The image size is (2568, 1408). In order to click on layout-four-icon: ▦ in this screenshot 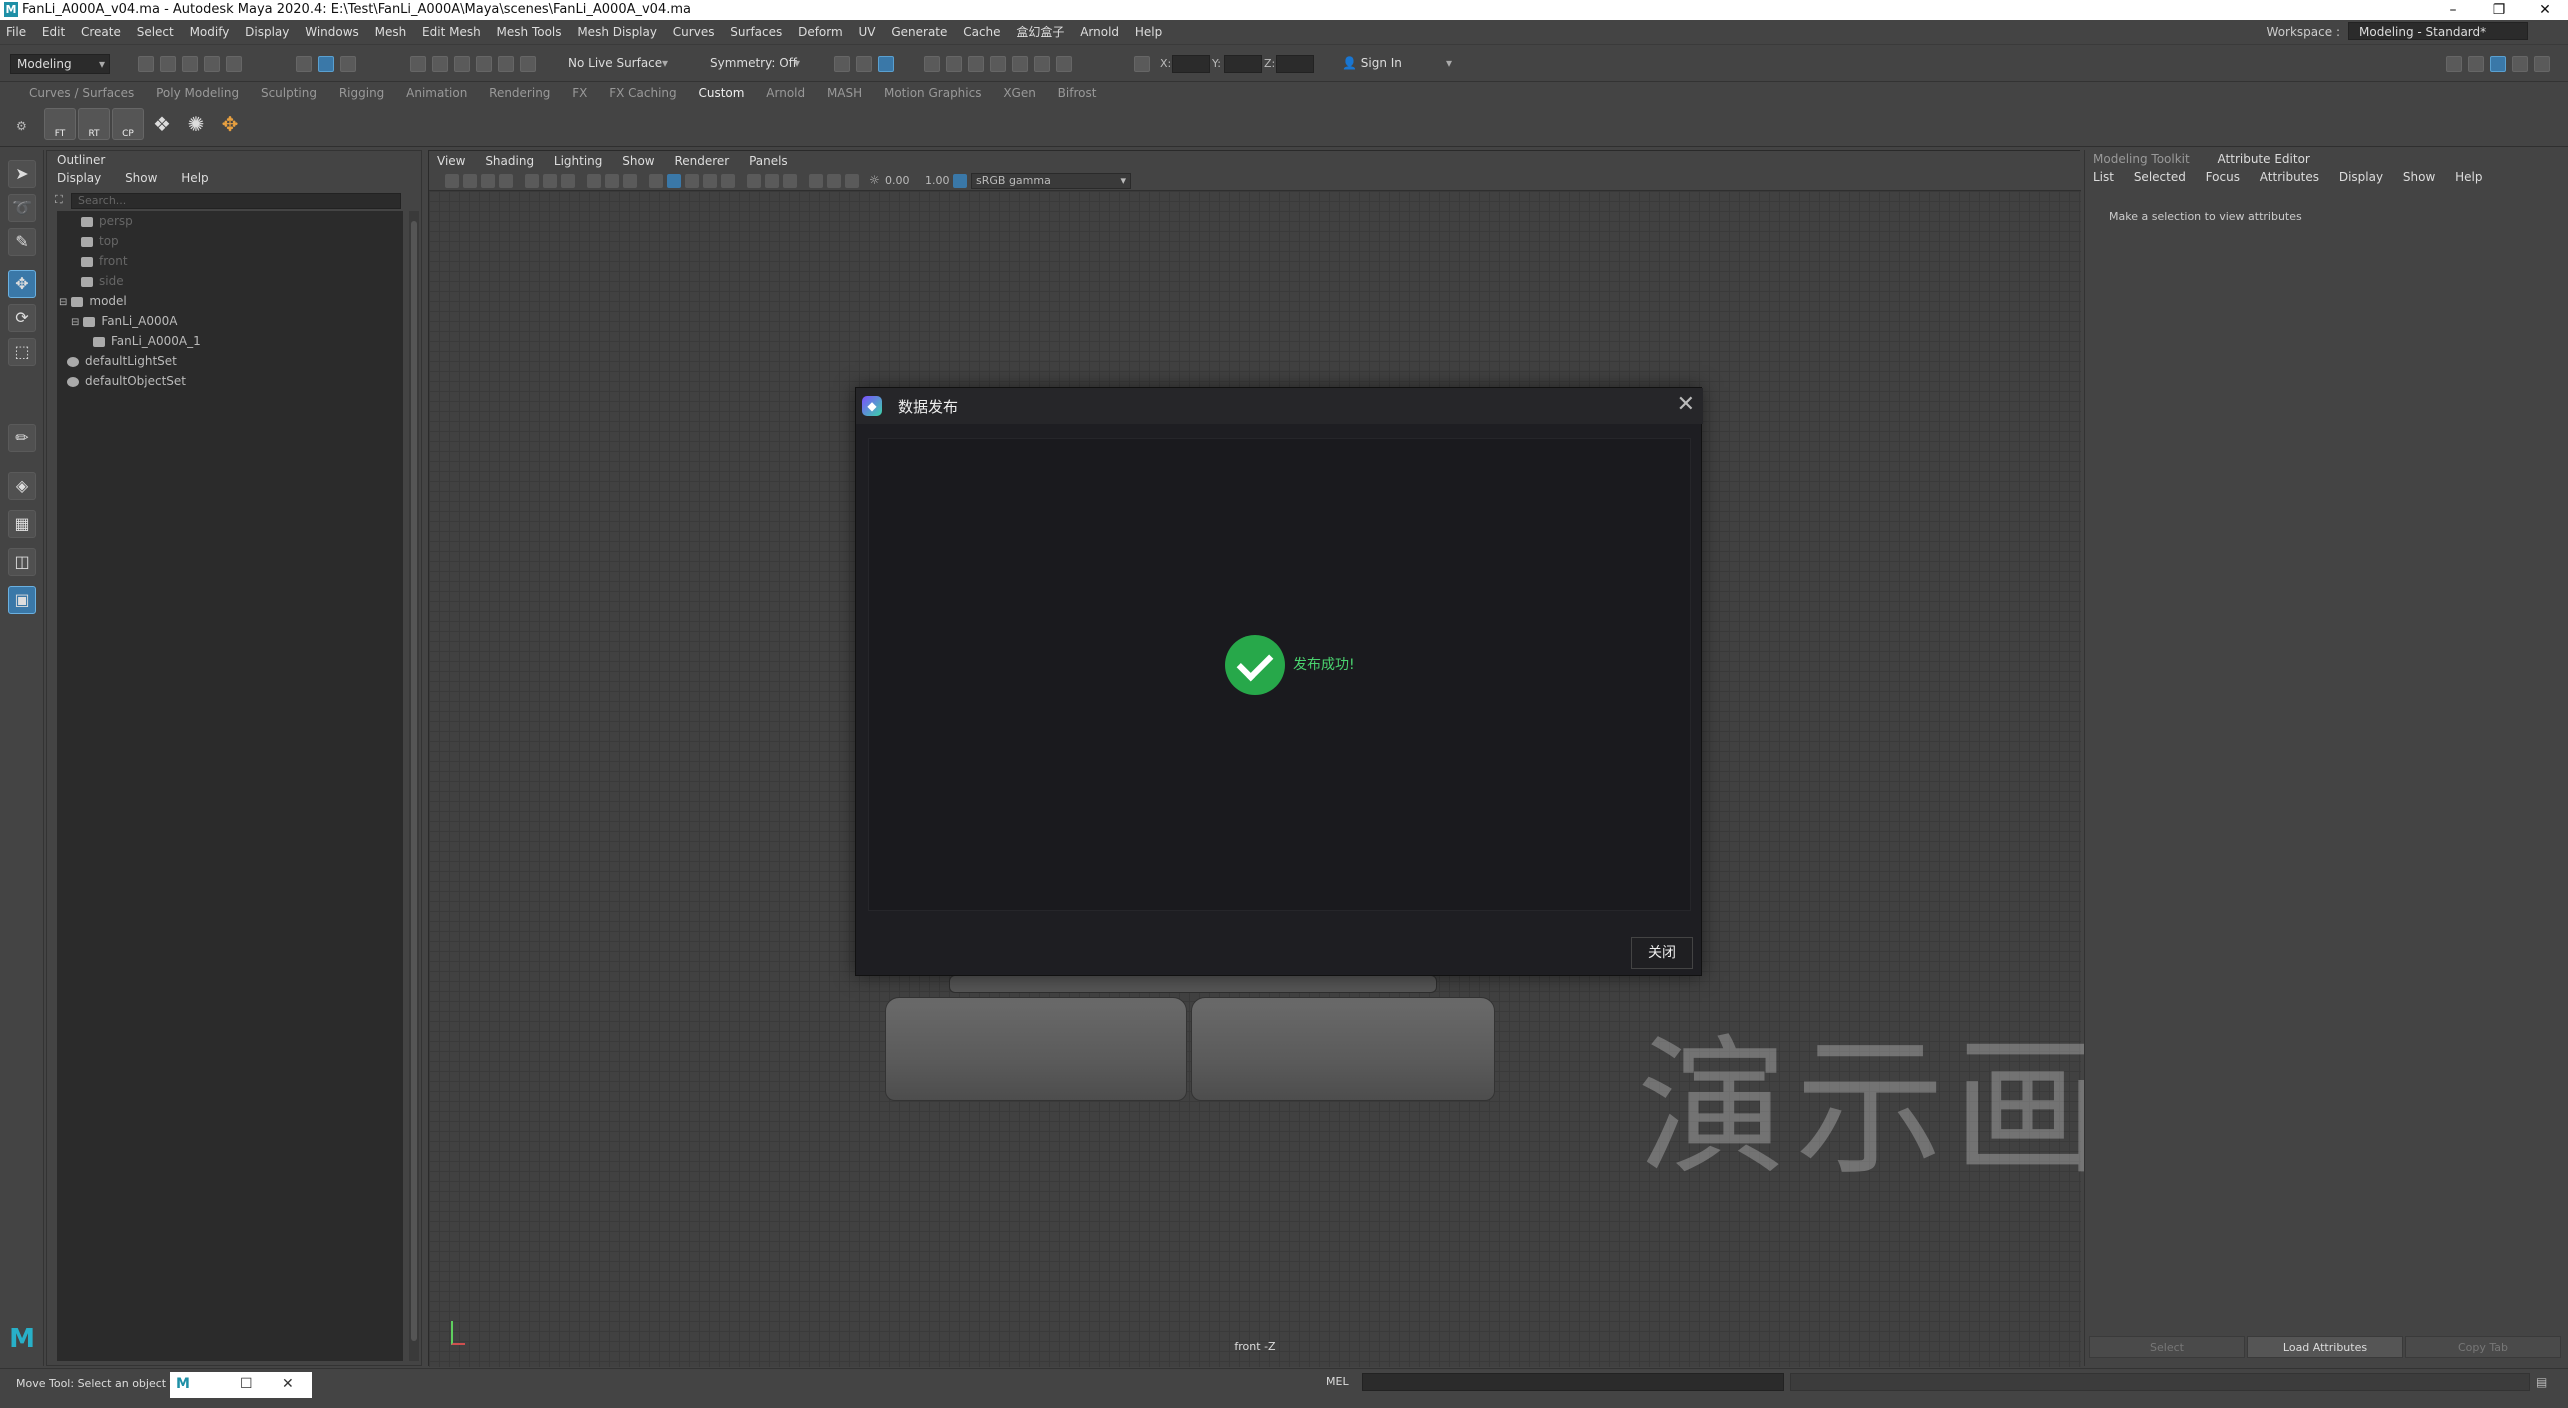, I will do `click(22, 524)`.